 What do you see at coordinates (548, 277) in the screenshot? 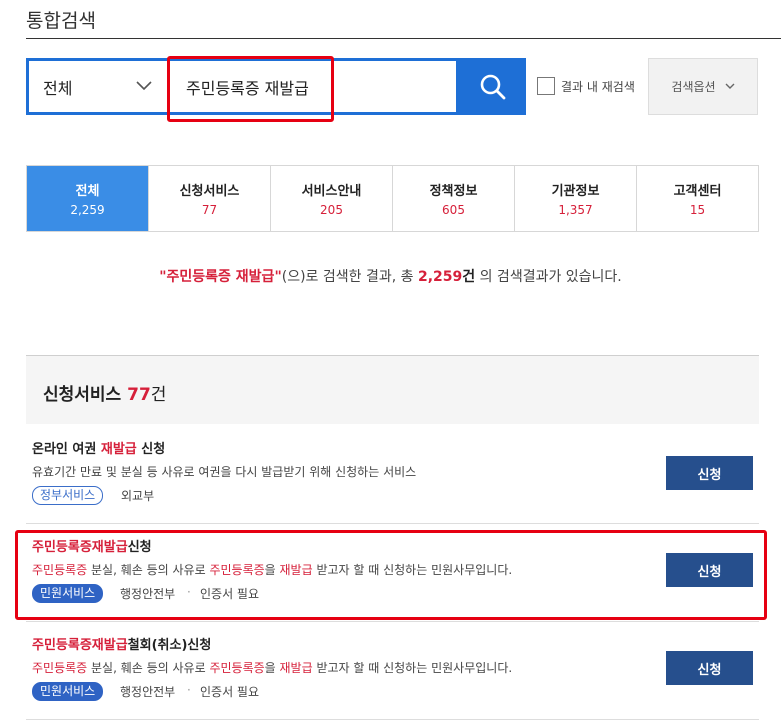
I see `summary-text: 의 검색결과가 있습니다.` at bounding box center [548, 277].